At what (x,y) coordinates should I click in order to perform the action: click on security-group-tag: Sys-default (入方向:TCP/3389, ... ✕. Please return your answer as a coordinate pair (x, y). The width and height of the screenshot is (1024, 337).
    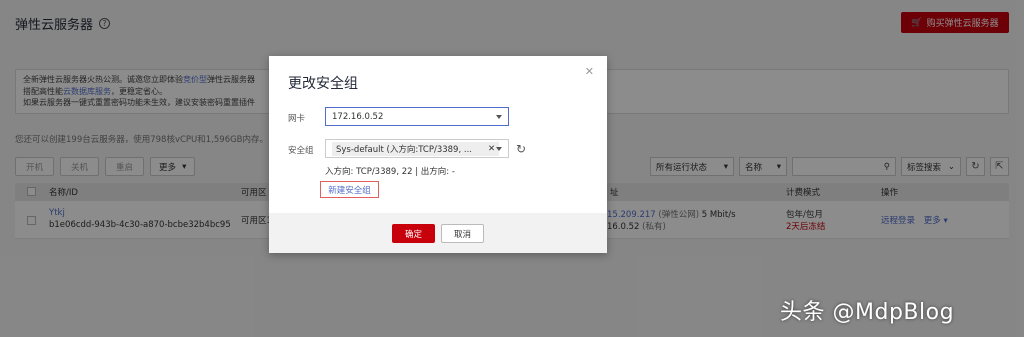
    Looking at the image, I should click on (416, 148).